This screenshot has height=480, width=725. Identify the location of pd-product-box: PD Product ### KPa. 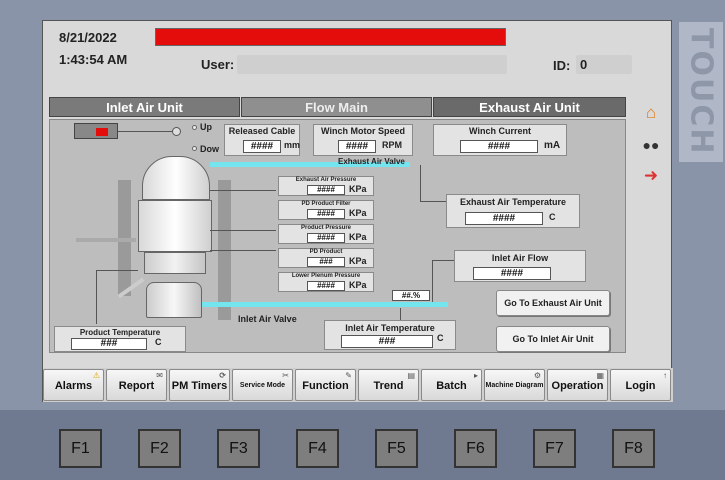
(326, 258).